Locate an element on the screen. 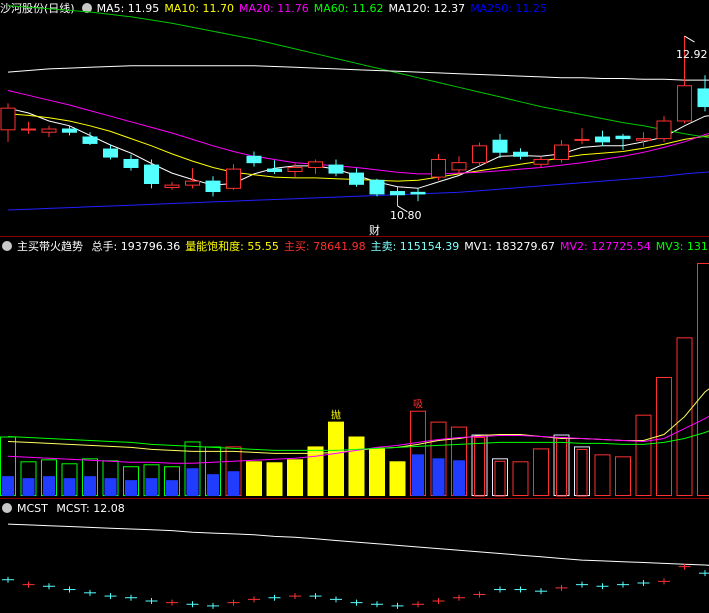  financial-report-marker: 财 is located at coordinates (374, 230).